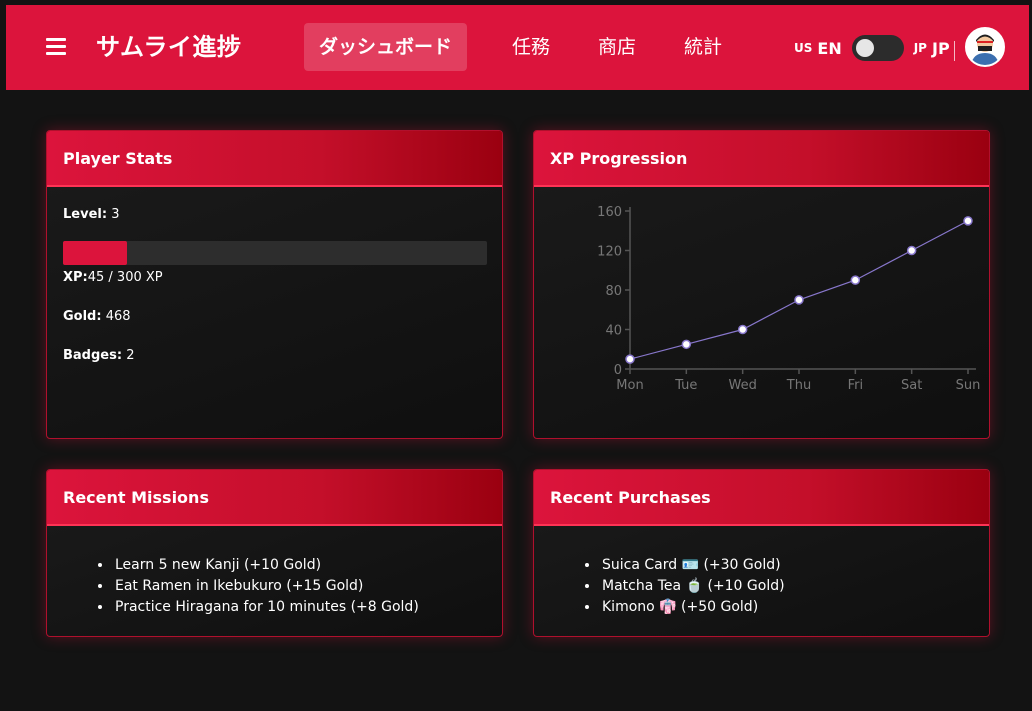 The image size is (1032, 711). I want to click on main-nav: ダッシュボード 任務 商店 統計, so click(529, 47).